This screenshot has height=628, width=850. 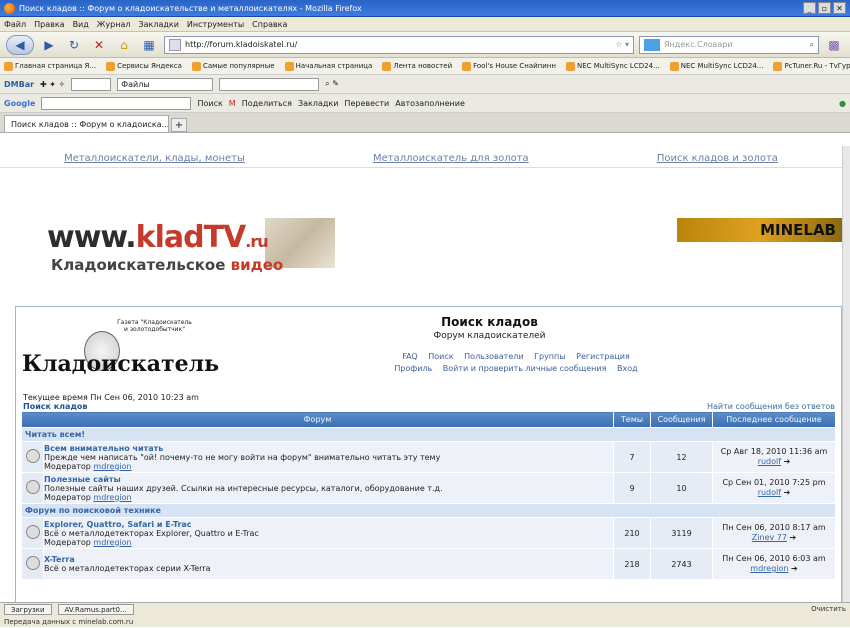 I want to click on menu-view: Вид, so click(x=81, y=24).